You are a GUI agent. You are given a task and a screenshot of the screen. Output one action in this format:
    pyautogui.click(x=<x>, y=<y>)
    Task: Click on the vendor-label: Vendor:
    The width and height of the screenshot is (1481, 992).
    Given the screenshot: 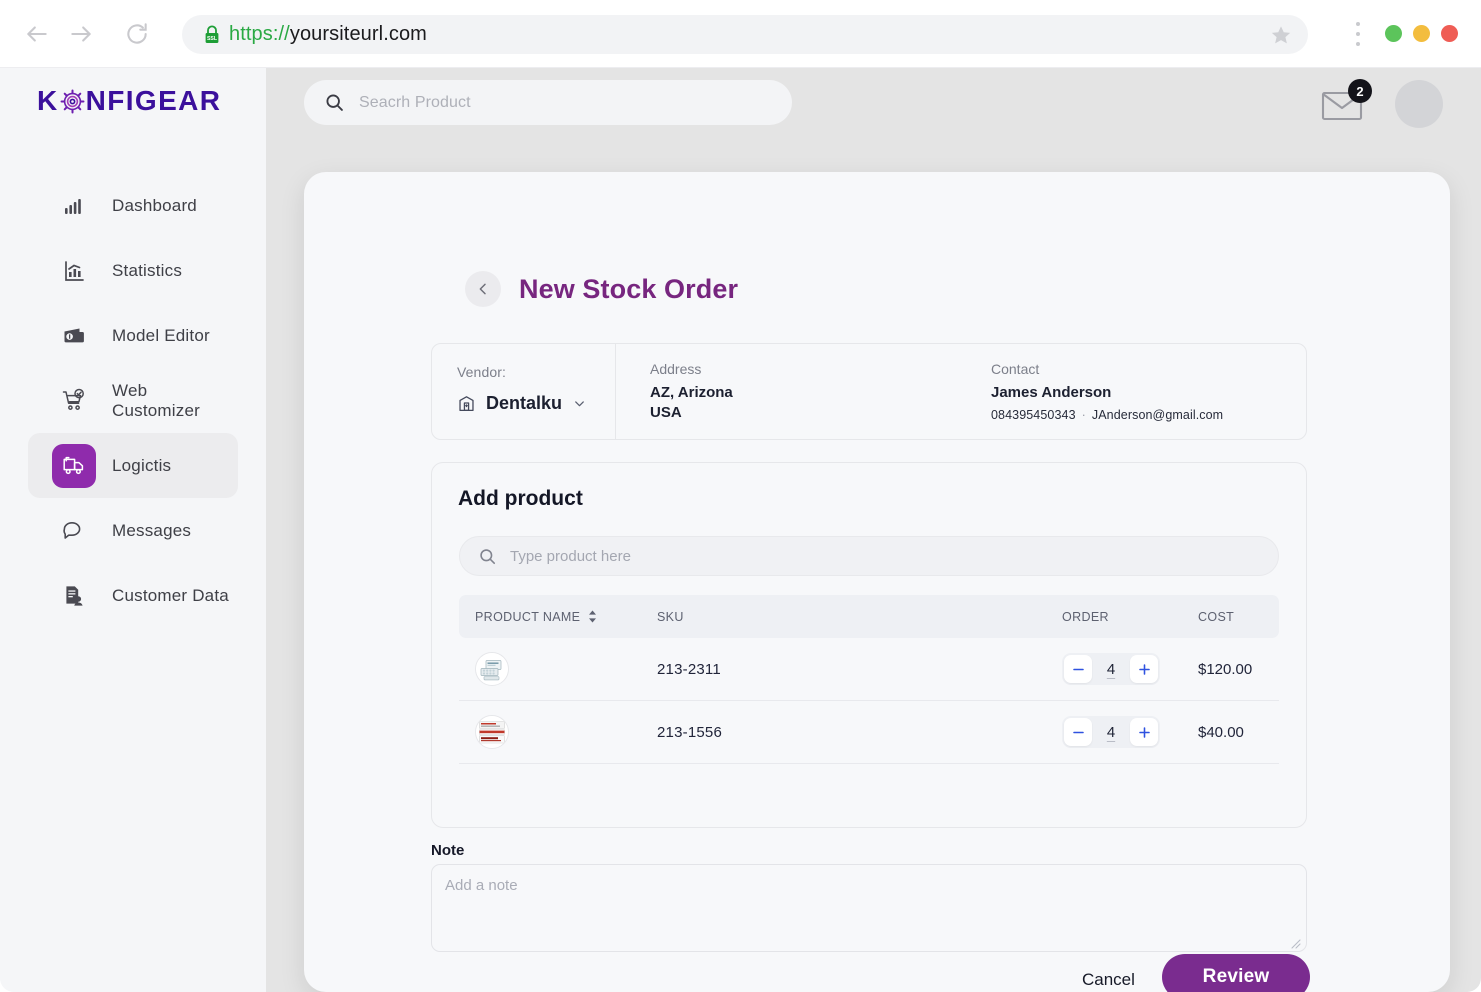 What is the action you would take?
    pyautogui.click(x=481, y=372)
    